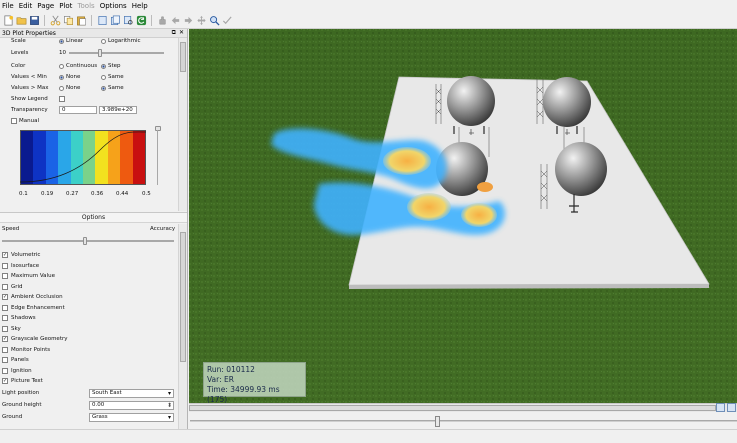 The height and width of the screenshot is (443, 737). What do you see at coordinates (14, 121) in the screenshot?
I see `manual-checkbox` at bounding box center [14, 121].